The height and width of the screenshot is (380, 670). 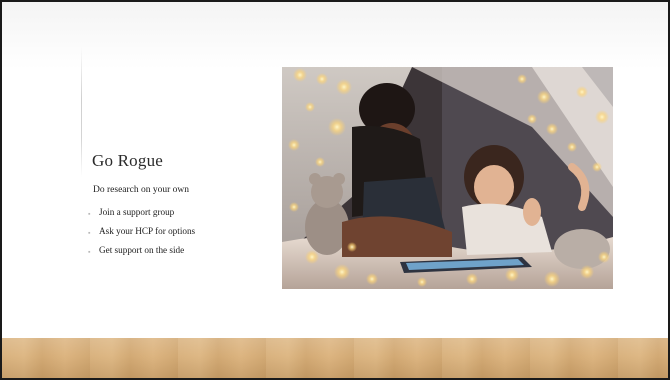 I want to click on accent-divider, so click(x=81, y=112).